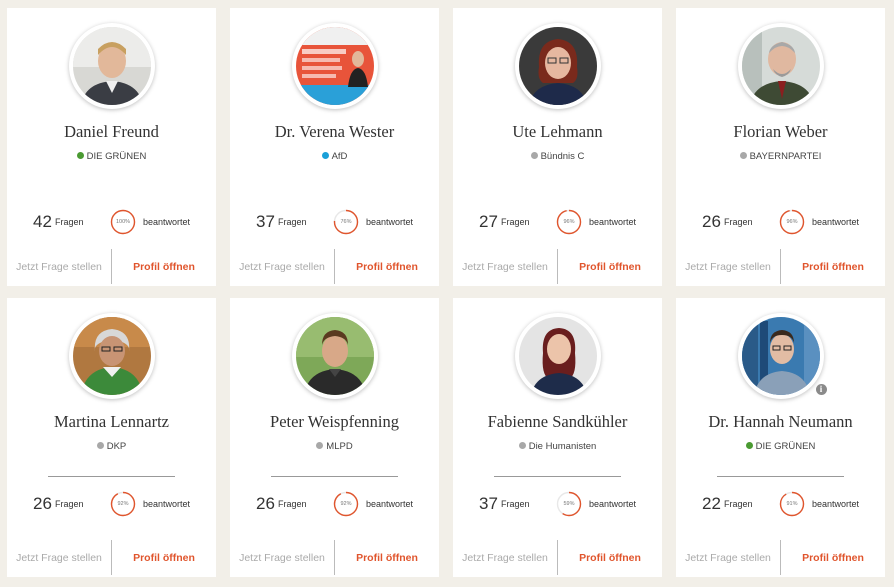 The width and height of the screenshot is (894, 587). Describe the element at coordinates (792, 504) in the screenshot. I see `answer-rate-value: 91%` at that location.